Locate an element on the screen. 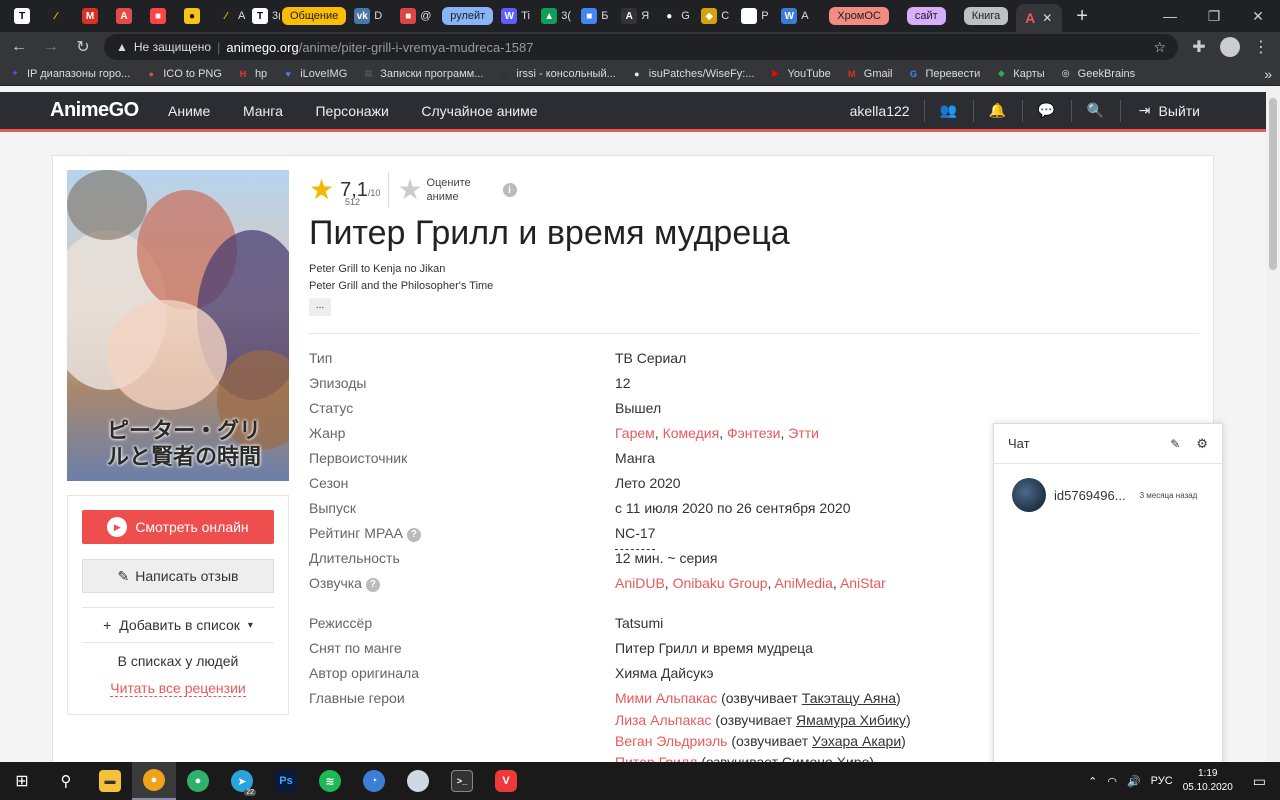 The height and width of the screenshot is (800, 1280). minimize-icon: — is located at coordinates (1170, 16).